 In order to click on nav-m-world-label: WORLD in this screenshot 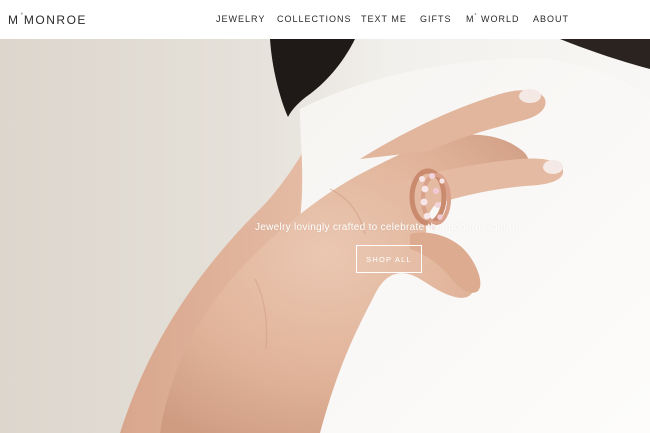, I will do `click(500, 19)`.